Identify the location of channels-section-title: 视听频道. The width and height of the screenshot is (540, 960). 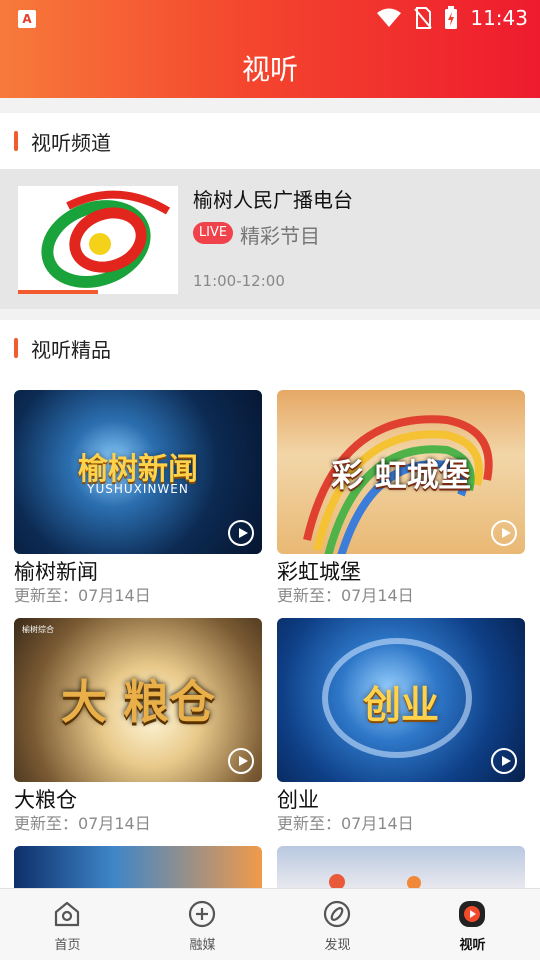
(71, 143).